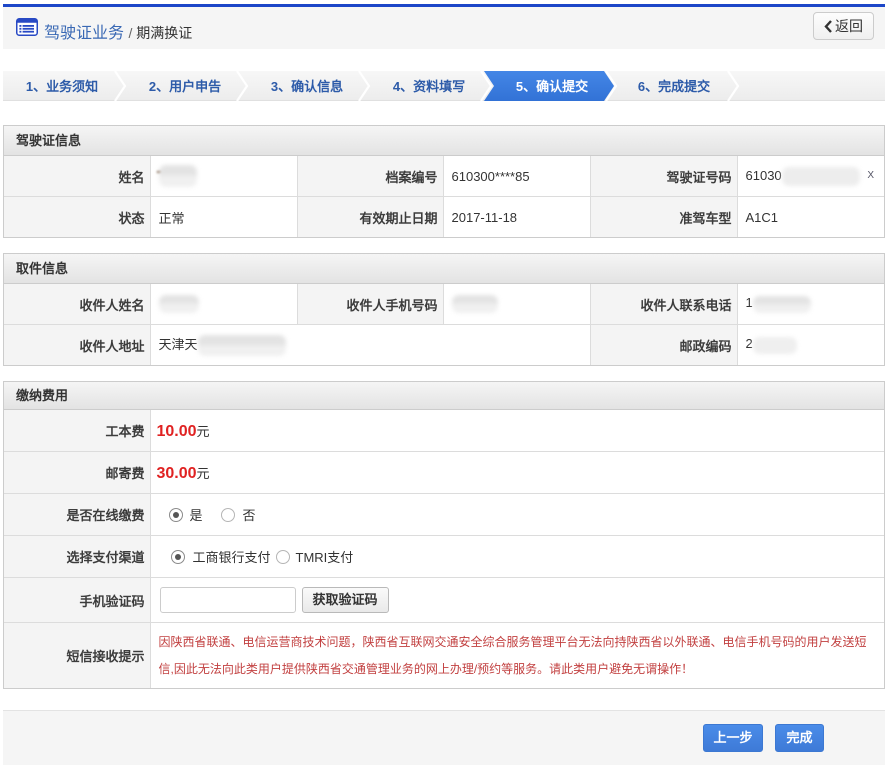  What do you see at coordinates (62, 86) in the screenshot?
I see `svg-text: 1、业务须知` at bounding box center [62, 86].